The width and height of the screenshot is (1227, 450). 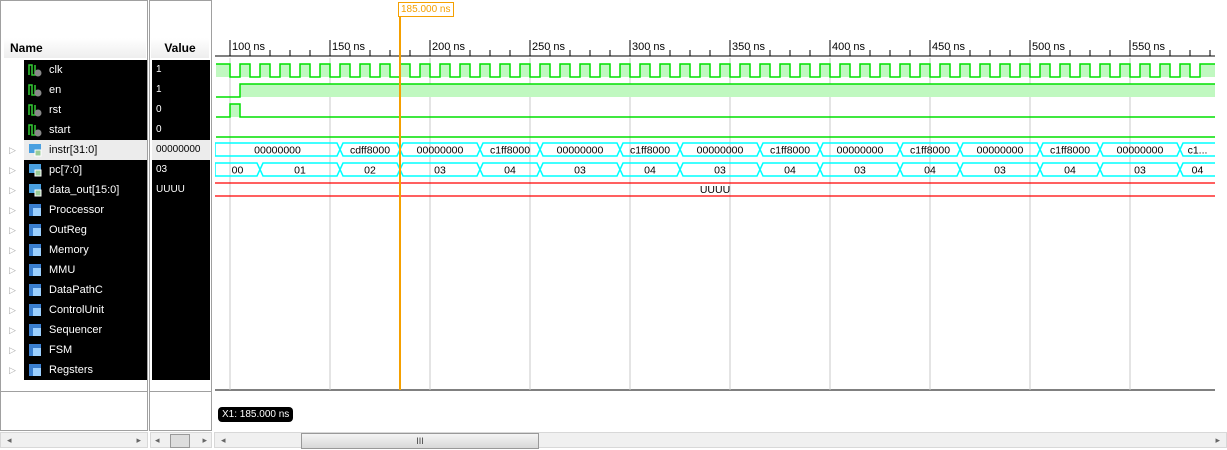 I want to click on name-column-header: Name, so click(x=75, y=48).